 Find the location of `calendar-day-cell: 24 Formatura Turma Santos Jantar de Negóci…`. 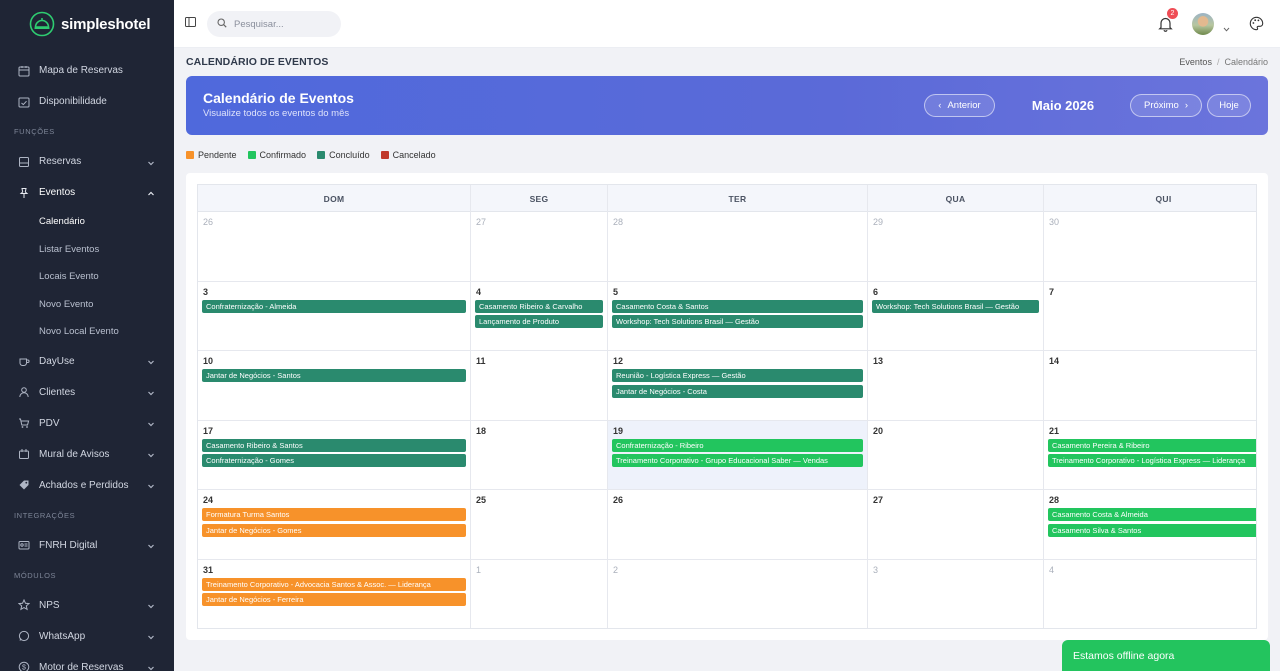

calendar-day-cell: 24 Formatura Turma Santos Jantar de Negóci… is located at coordinates (334, 525).